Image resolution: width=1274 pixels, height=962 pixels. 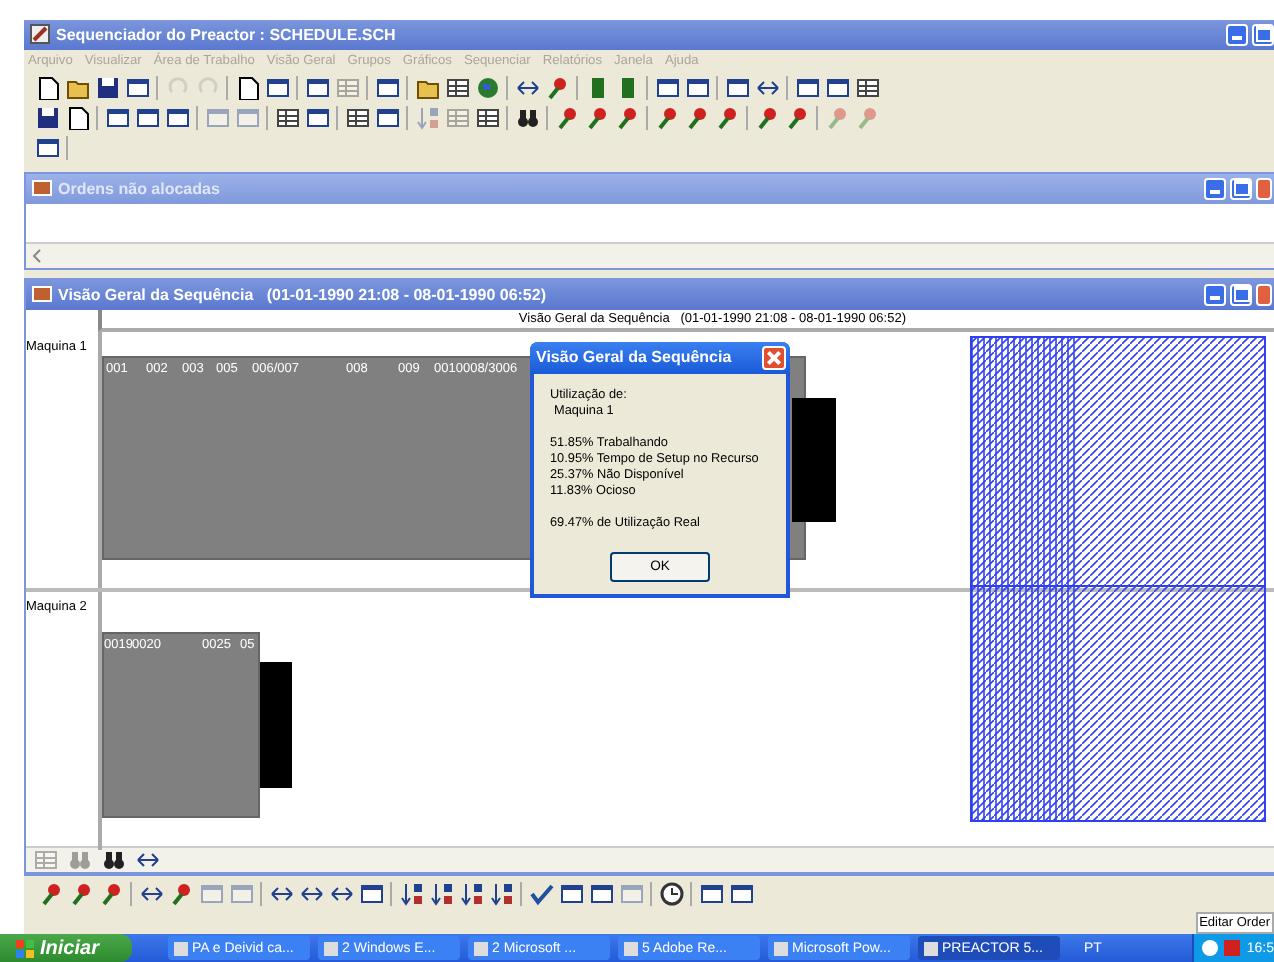 What do you see at coordinates (226, 34) in the screenshot?
I see `window-title: Sequenciador do Preactor : SCHEDULE.SCH` at bounding box center [226, 34].